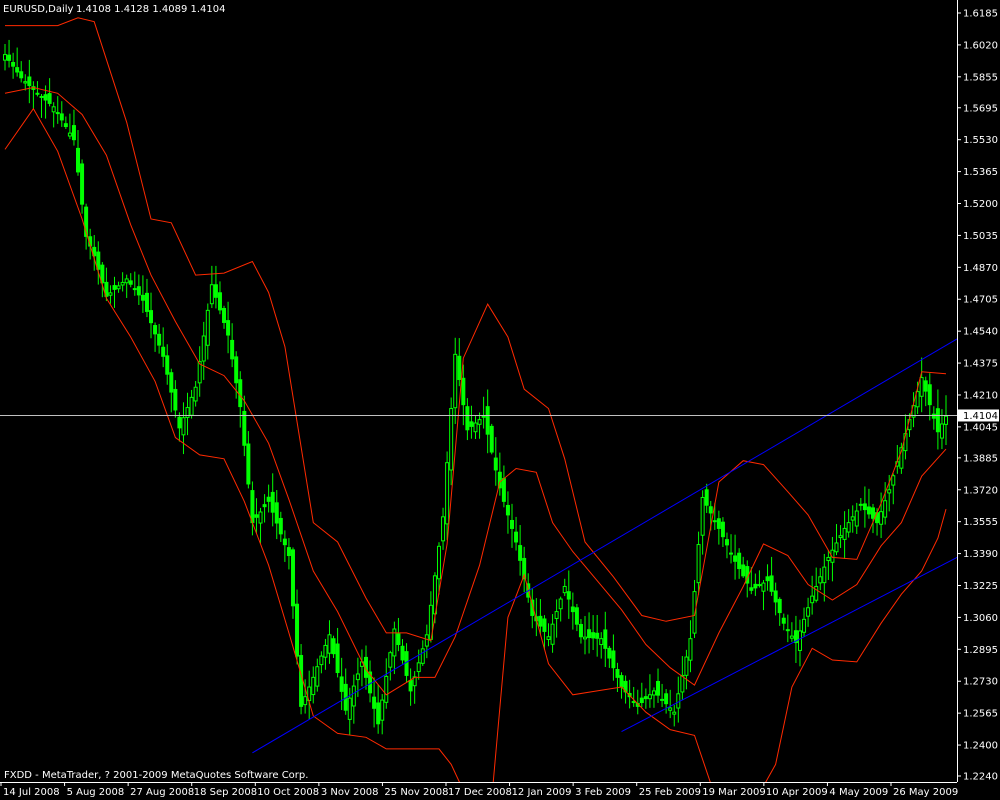 The image size is (1000, 800). Describe the element at coordinates (980, 522) in the screenshot. I see `price-tick-label: 1.3555` at that location.